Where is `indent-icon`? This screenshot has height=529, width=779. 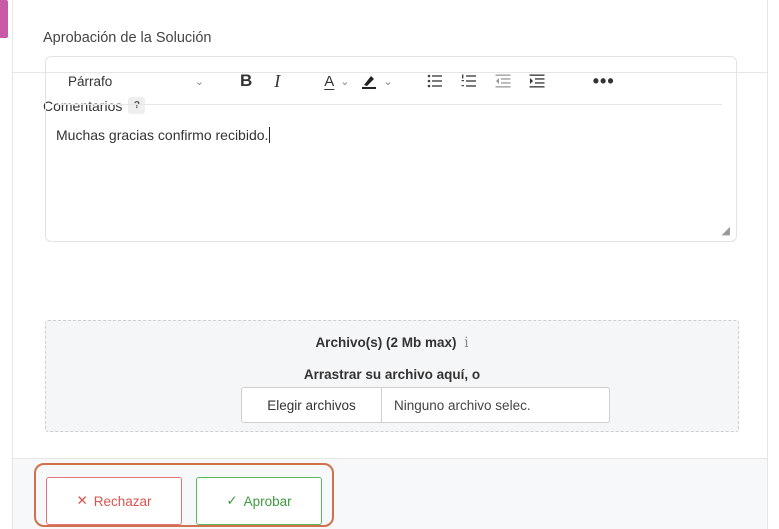
indent-icon is located at coordinates (537, 81).